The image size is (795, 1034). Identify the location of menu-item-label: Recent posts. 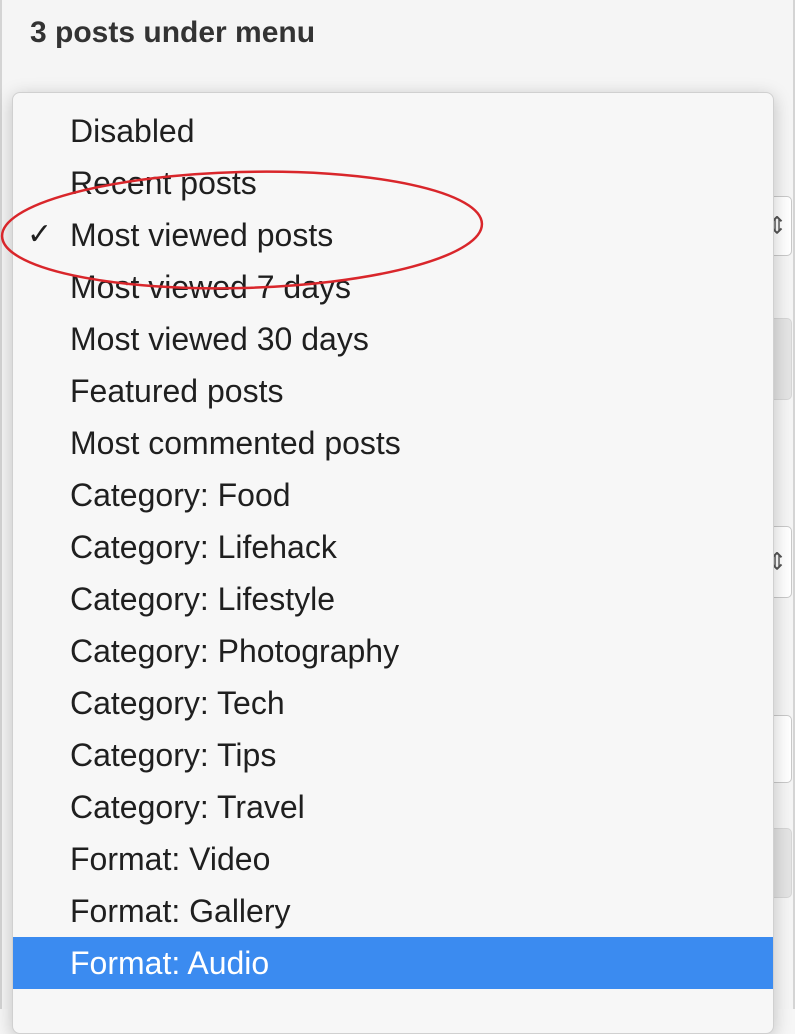
(163, 183).